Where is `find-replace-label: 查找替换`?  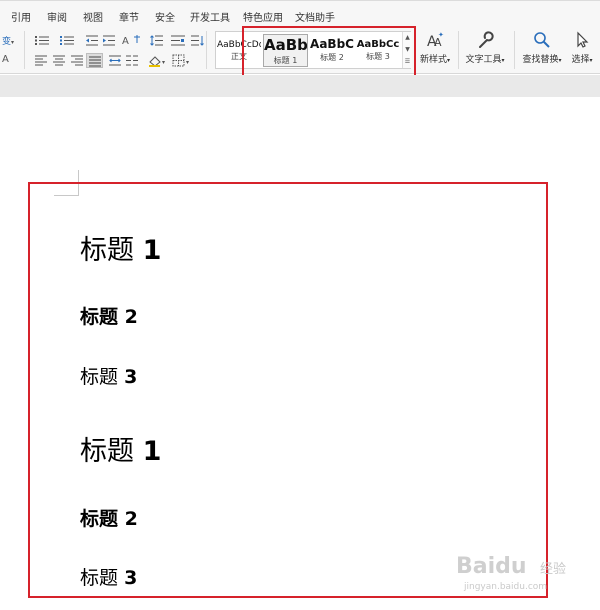 find-replace-label: 查找替换 is located at coordinates (540, 60).